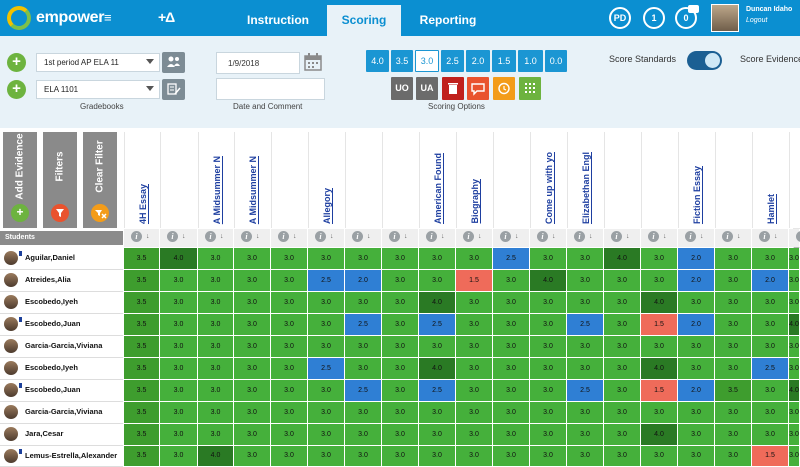  Describe the element at coordinates (142, 180) in the screenshot. I see `column-header: 4H Essay` at that location.